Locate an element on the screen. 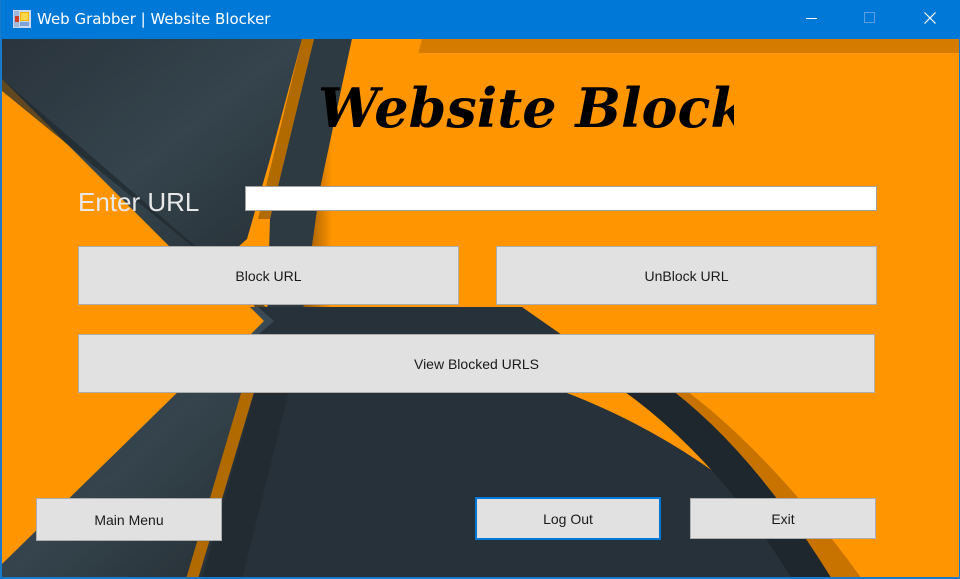  unblock-url-button: UnBlock URL is located at coordinates (686, 275).